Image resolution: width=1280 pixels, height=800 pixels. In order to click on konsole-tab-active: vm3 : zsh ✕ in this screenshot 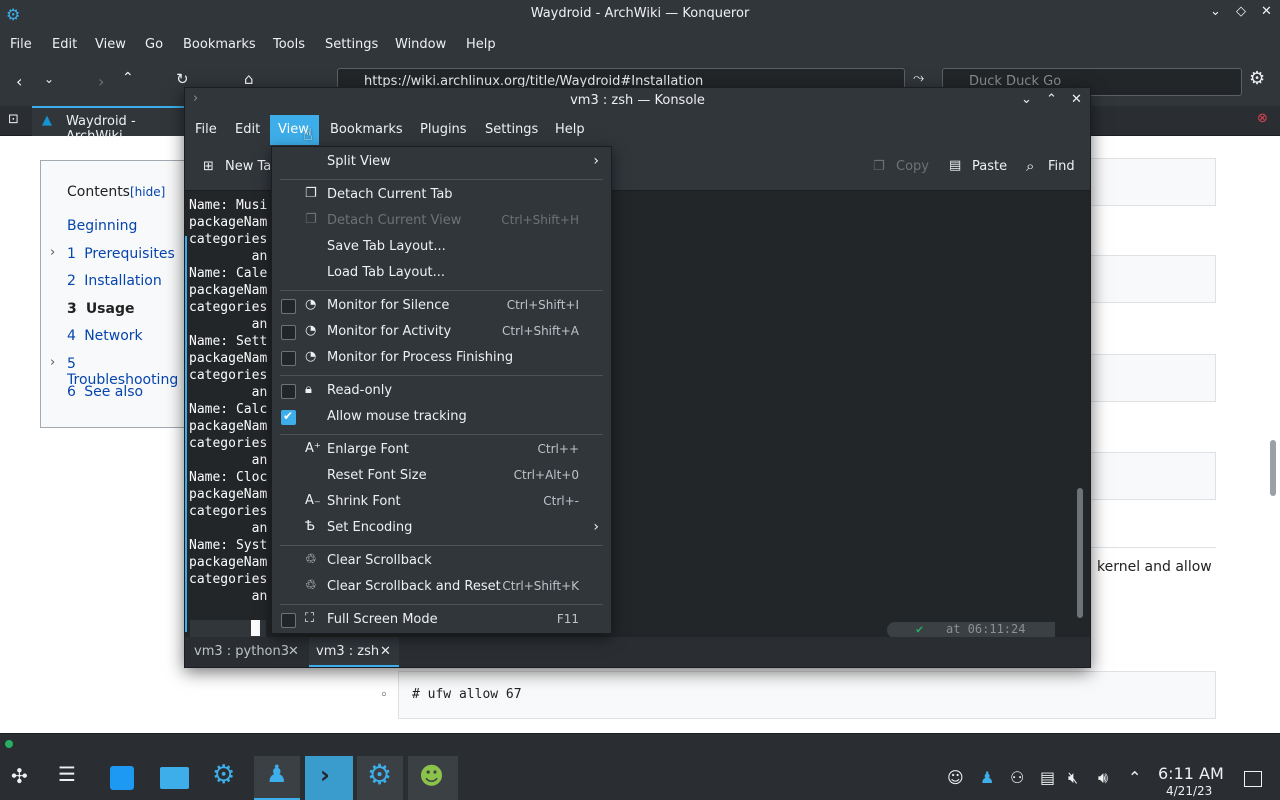, I will do `click(354, 652)`.